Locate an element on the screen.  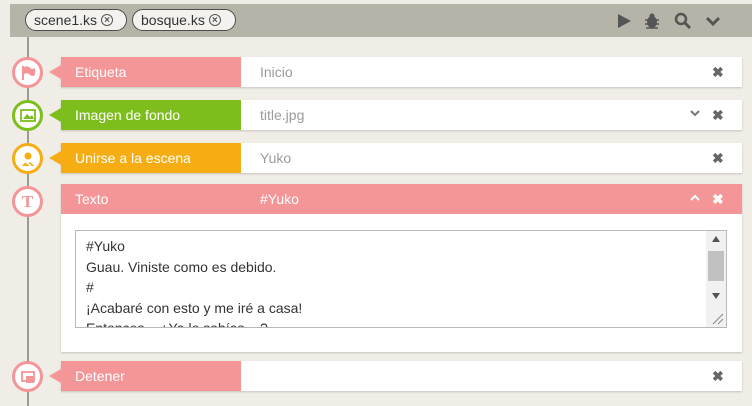
search-icon is located at coordinates (683, 21).